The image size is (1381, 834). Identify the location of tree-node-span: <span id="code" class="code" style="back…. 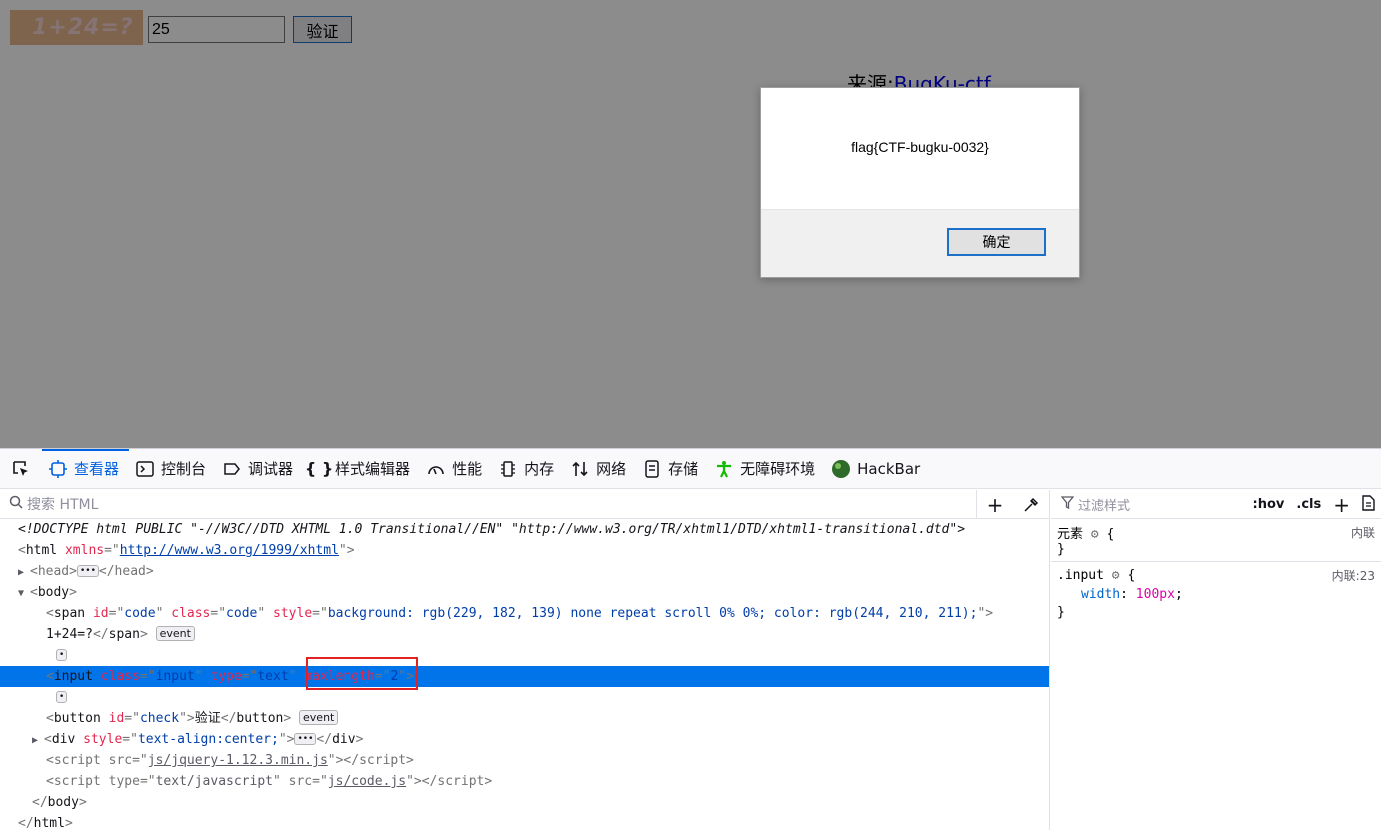
(524, 613).